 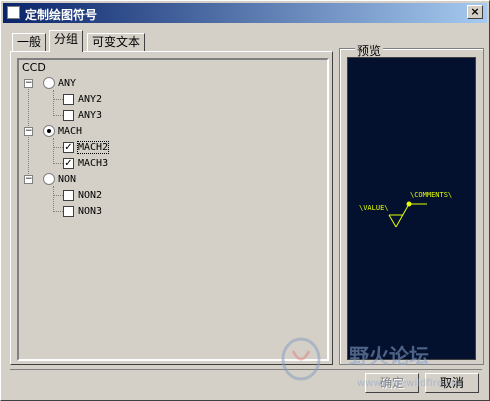 I want to click on tab-groups: 分组, so click(x=66, y=41).